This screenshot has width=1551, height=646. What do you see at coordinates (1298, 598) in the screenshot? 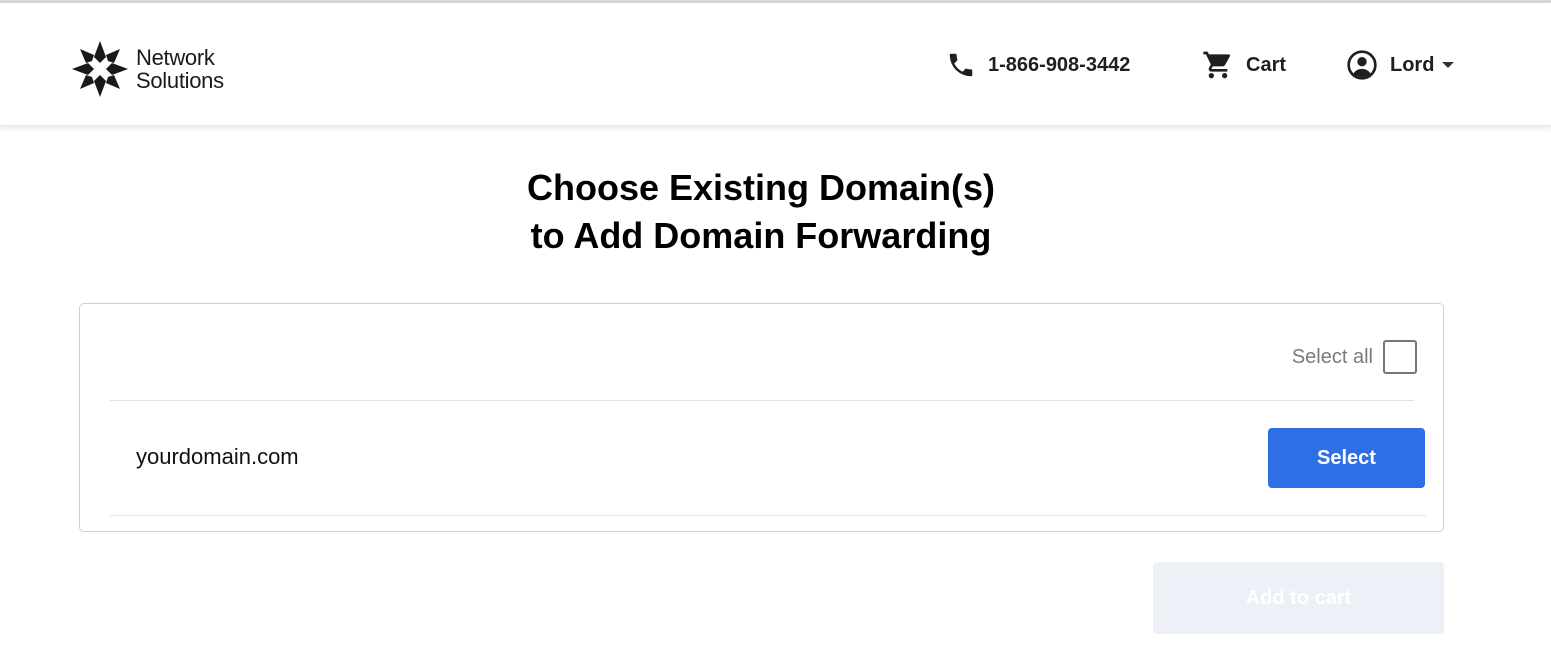
I see `add-to-cart-button: Add to cart` at bounding box center [1298, 598].